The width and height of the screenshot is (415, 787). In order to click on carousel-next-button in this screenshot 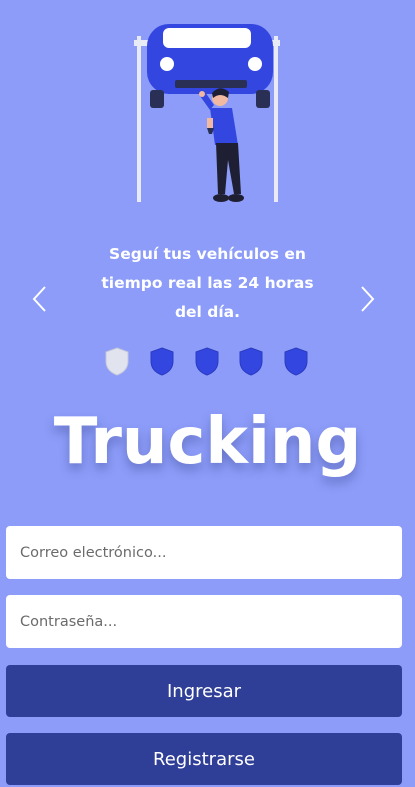, I will do `click(367, 299)`.